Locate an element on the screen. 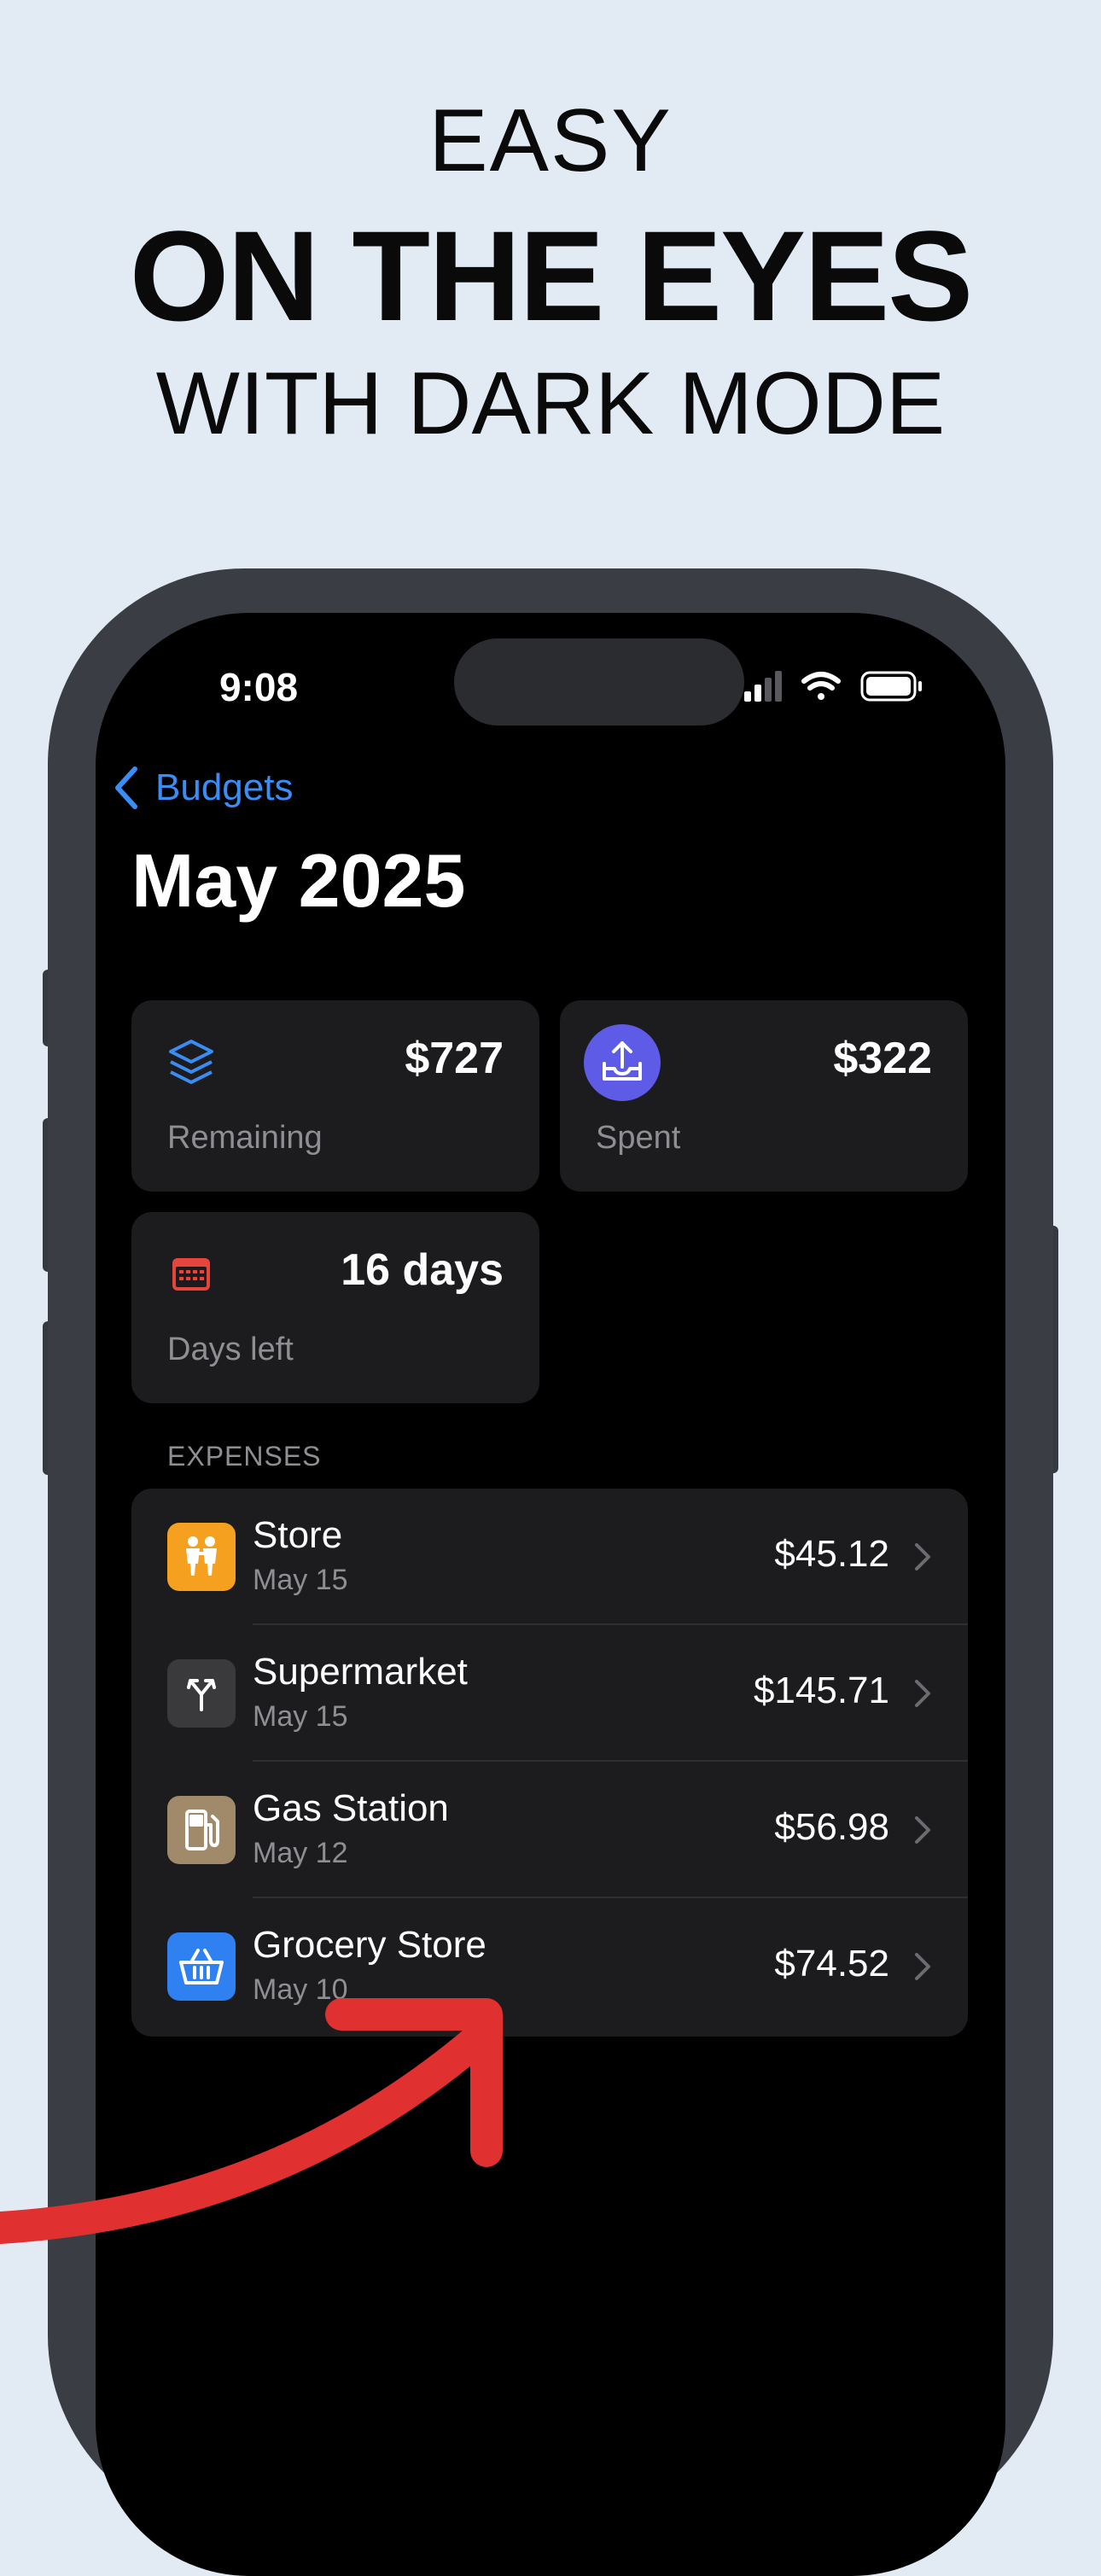  headline-line-3: WITH DARK MODE is located at coordinates (550, 403).